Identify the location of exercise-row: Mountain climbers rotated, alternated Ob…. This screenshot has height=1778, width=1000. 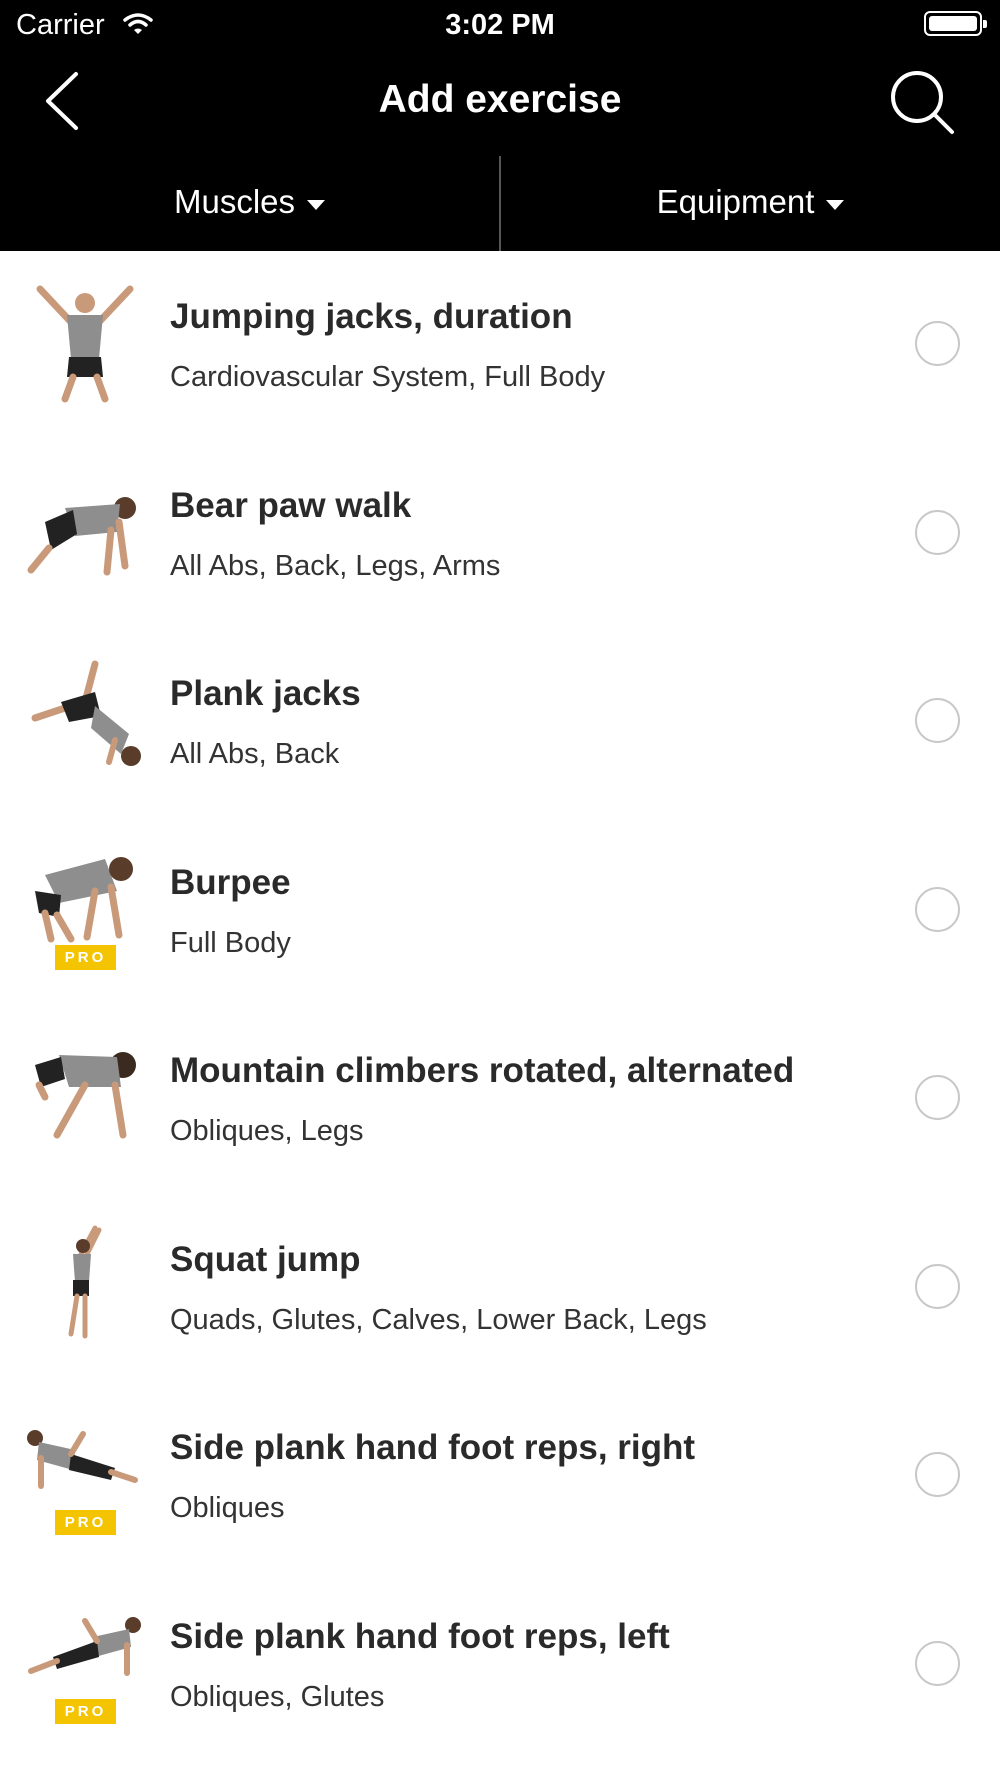
(500, 1099).